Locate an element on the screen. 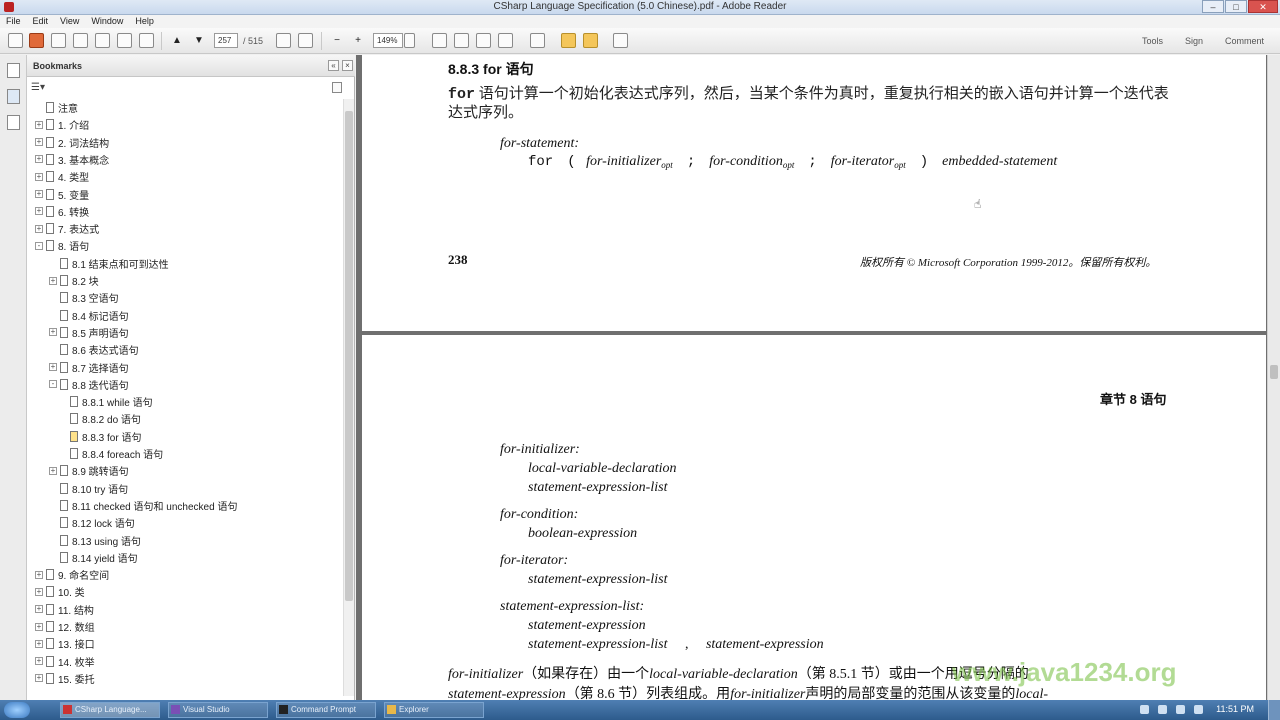 This screenshot has width=1280, height=720. bookmarks-scrollbar is located at coordinates (348, 397).